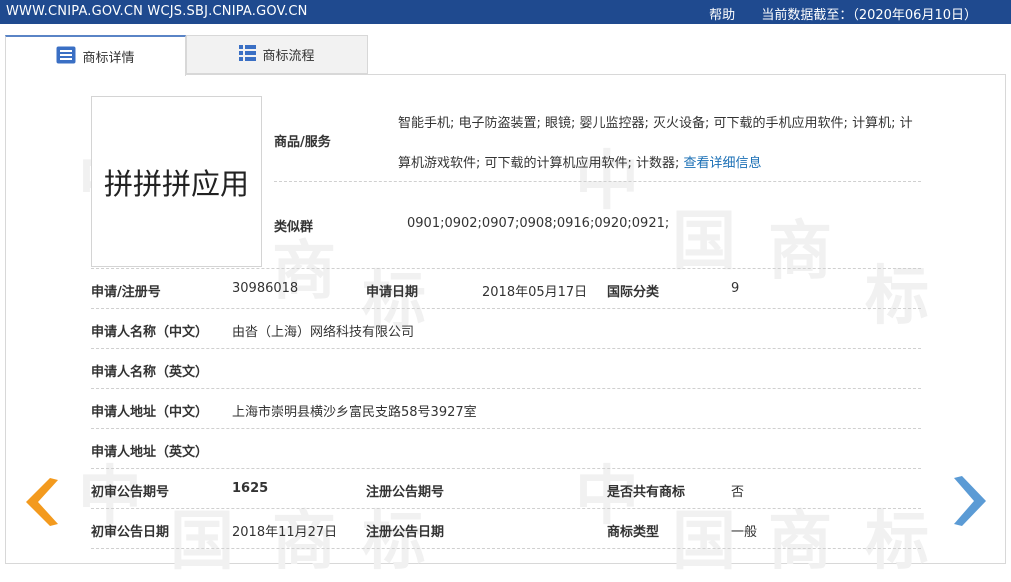 The width and height of the screenshot is (1011, 582). I want to click on tab-label: 商标流程, so click(288, 56).